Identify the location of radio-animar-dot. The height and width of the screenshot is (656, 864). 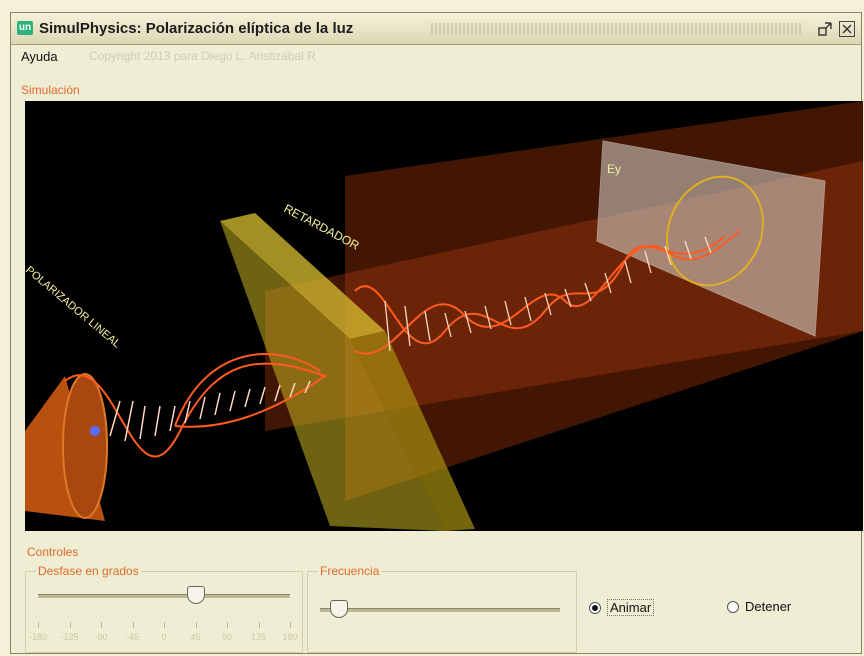
(595, 607).